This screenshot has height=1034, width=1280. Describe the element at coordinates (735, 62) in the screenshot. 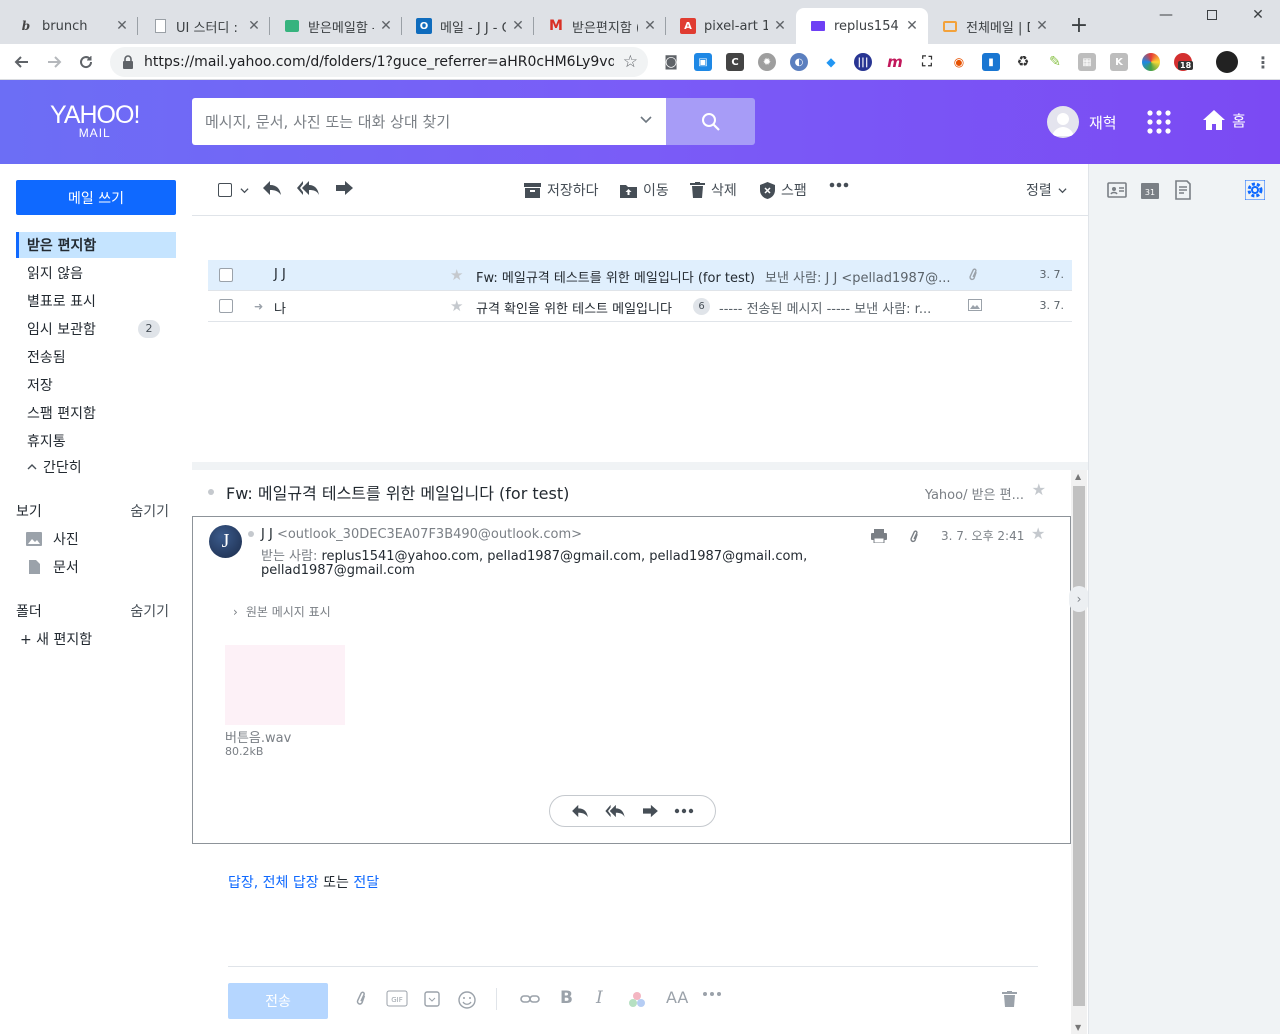

I see `c-extension-icon: C` at that location.